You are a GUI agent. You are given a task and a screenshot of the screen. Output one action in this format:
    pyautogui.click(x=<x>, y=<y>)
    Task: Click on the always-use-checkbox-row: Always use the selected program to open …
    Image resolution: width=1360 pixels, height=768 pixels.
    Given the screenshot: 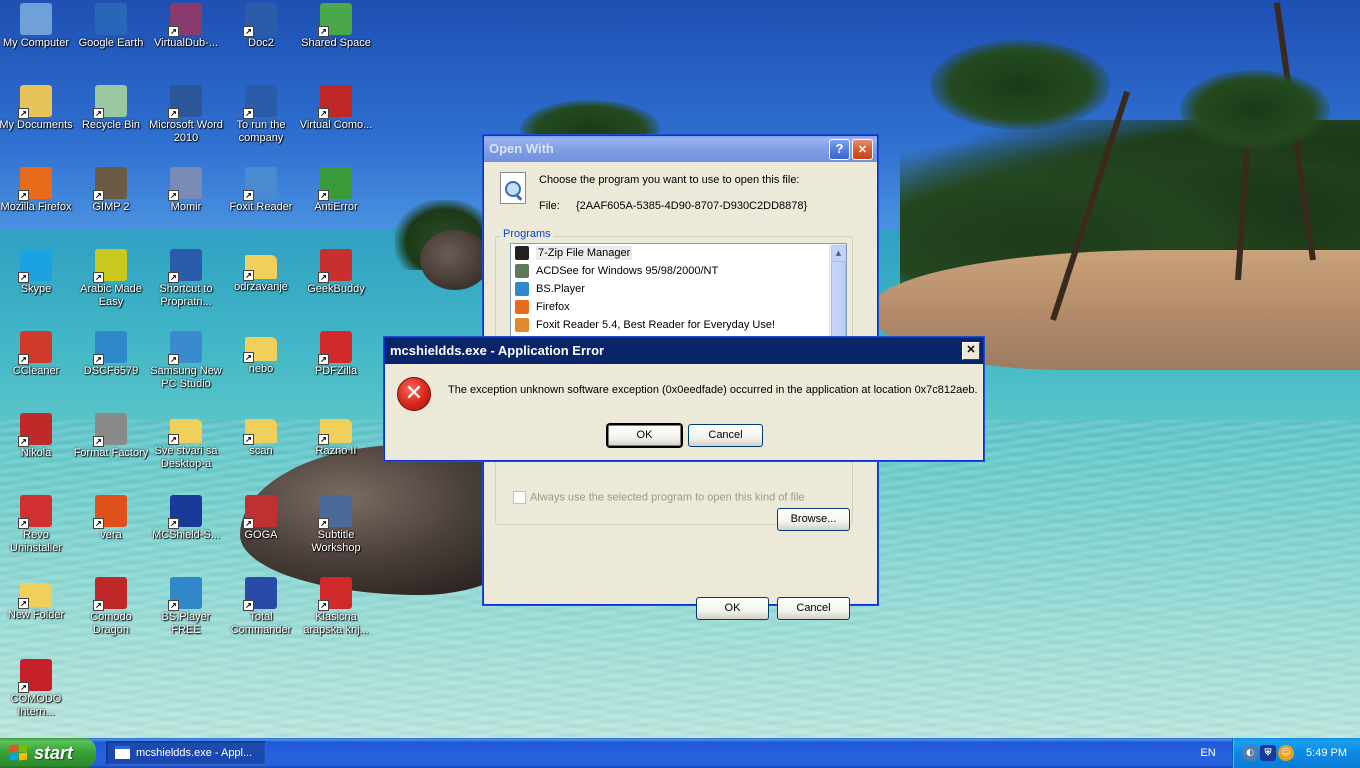 What is the action you would take?
    pyautogui.click(x=659, y=497)
    